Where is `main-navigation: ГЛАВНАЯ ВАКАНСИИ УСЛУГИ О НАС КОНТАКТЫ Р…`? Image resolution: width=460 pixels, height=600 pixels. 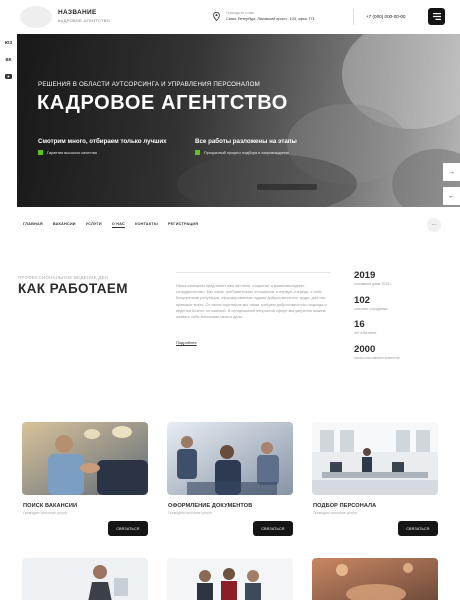 main-navigation: ГЛАВНАЯ ВАКАНСИИ УСЛУГИ О НАС КОНТАКТЫ Р… is located at coordinates (115, 225).